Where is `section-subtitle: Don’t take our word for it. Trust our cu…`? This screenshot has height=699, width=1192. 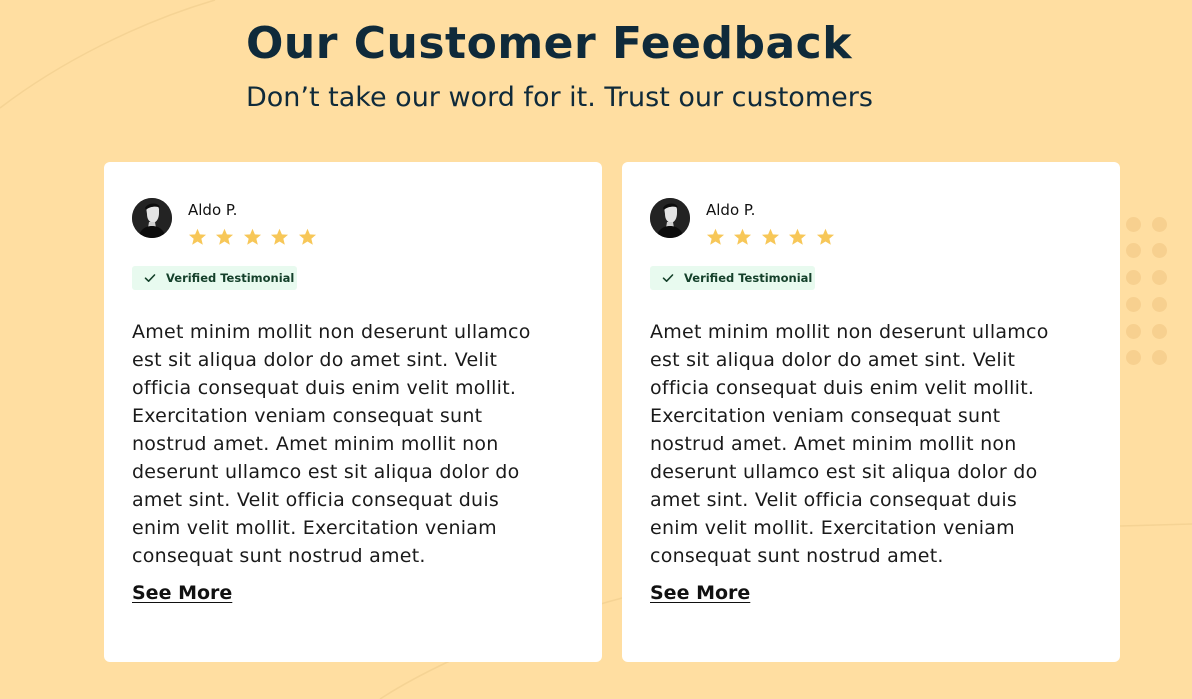 section-subtitle: Don’t take our word for it. Trust our cu… is located at coordinates (559, 97).